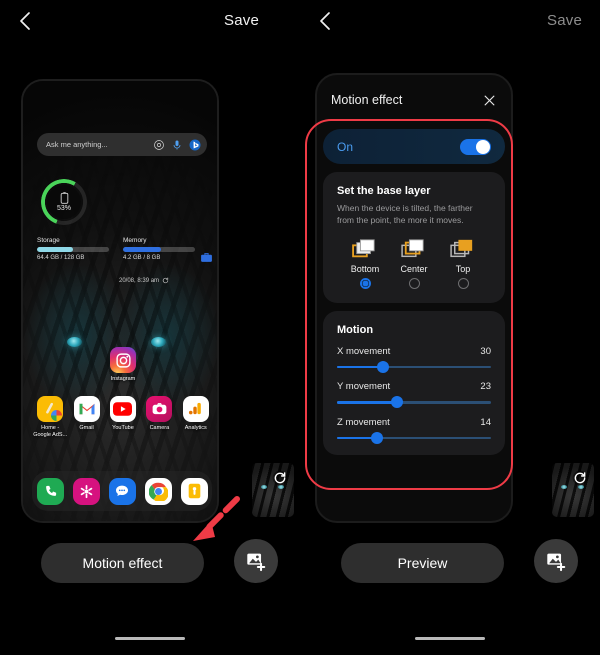  I want to click on bing-icon, so click(195, 145).